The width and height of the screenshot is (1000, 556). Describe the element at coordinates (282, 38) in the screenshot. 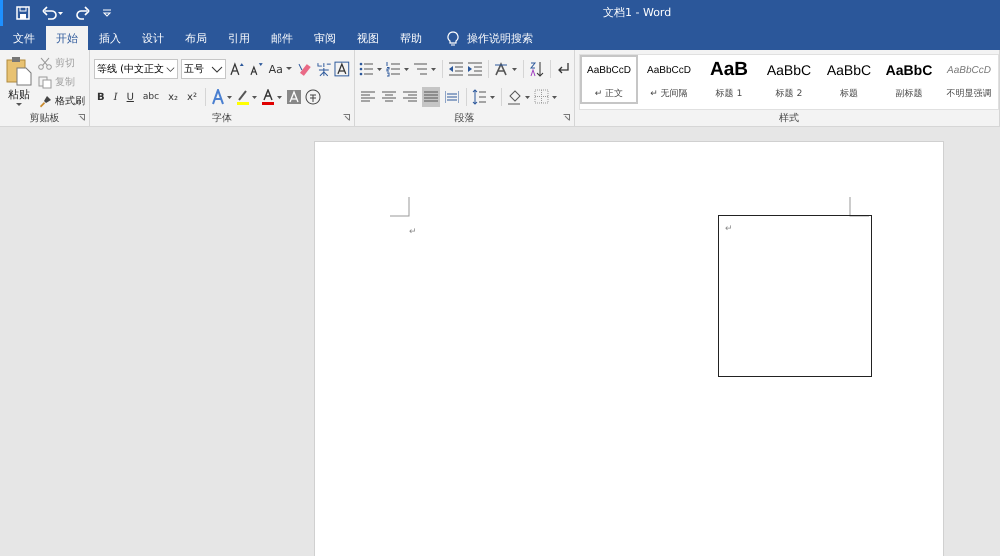

I see `ribbon-tab: 邮件` at that location.